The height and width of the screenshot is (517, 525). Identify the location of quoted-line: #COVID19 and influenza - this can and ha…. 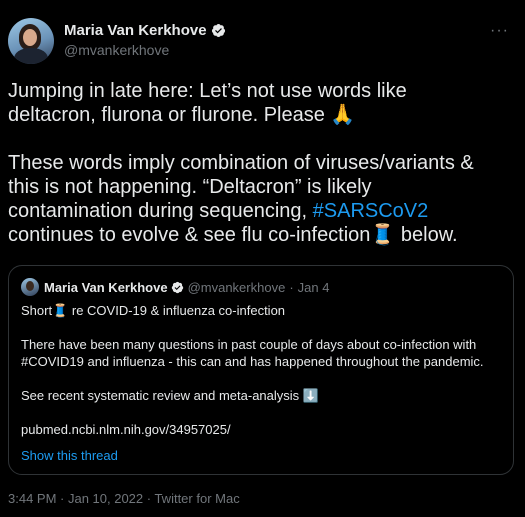
(252, 361).